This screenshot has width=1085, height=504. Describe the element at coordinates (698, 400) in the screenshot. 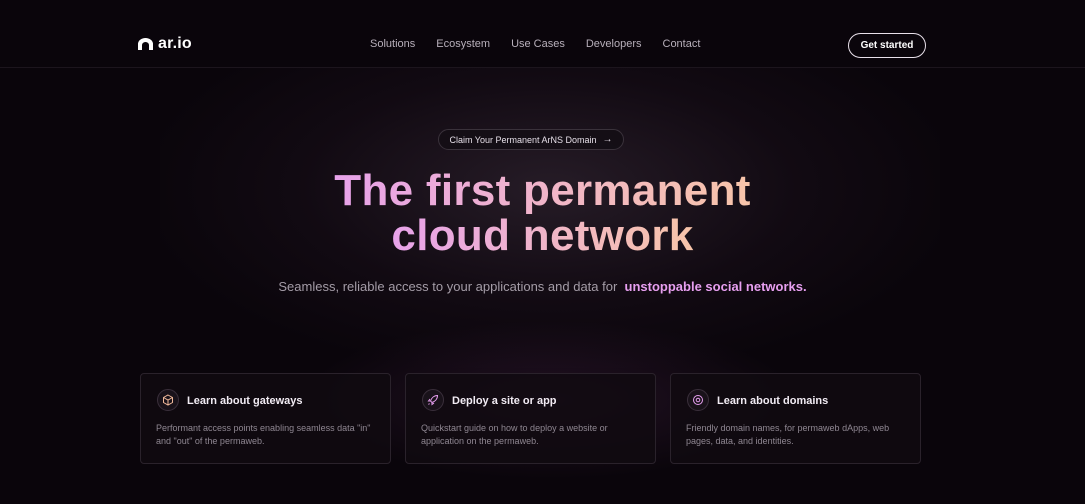

I see `target-icon` at that location.